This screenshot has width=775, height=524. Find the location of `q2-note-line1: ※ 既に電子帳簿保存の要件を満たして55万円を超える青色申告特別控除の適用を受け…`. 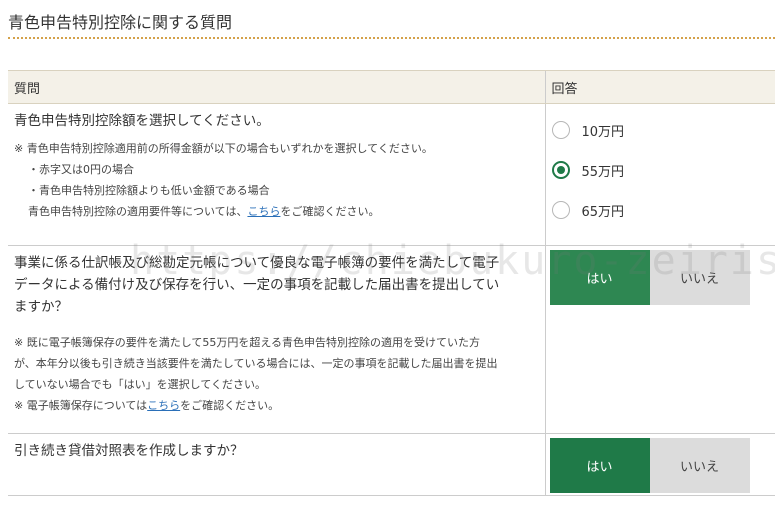

q2-note-line1: ※ 既に電子帳簿保存の要件を満たして55万円を超える青色申告特別控除の適用を受け… is located at coordinates (256, 363).